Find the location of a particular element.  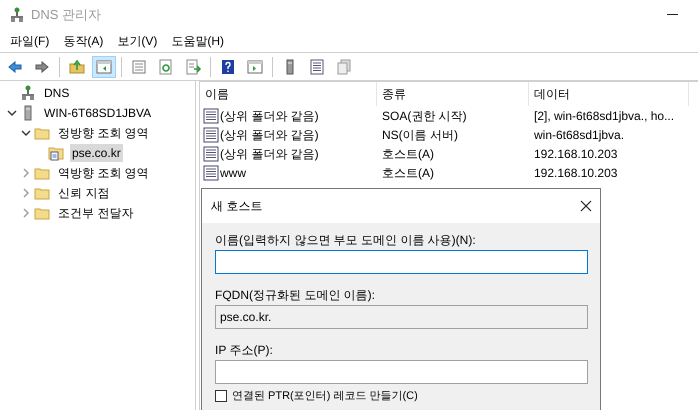

forward-arrow-icon is located at coordinates (42, 66).